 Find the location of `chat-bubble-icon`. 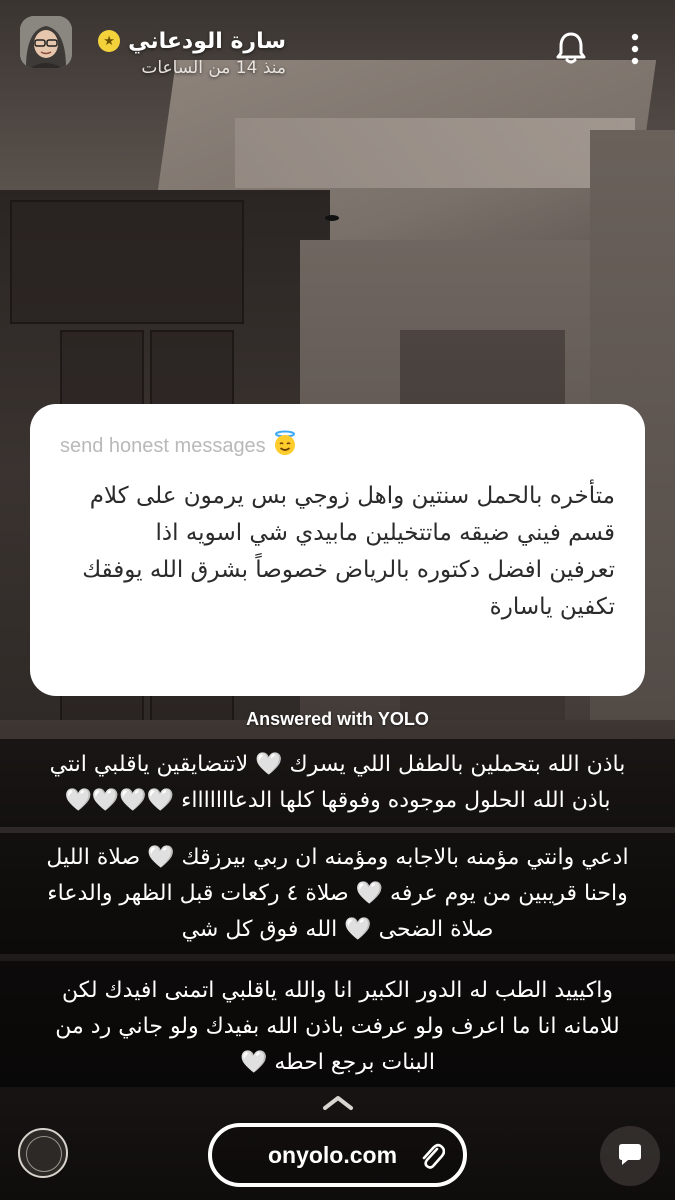

chat-bubble-icon is located at coordinates (630, 1156).